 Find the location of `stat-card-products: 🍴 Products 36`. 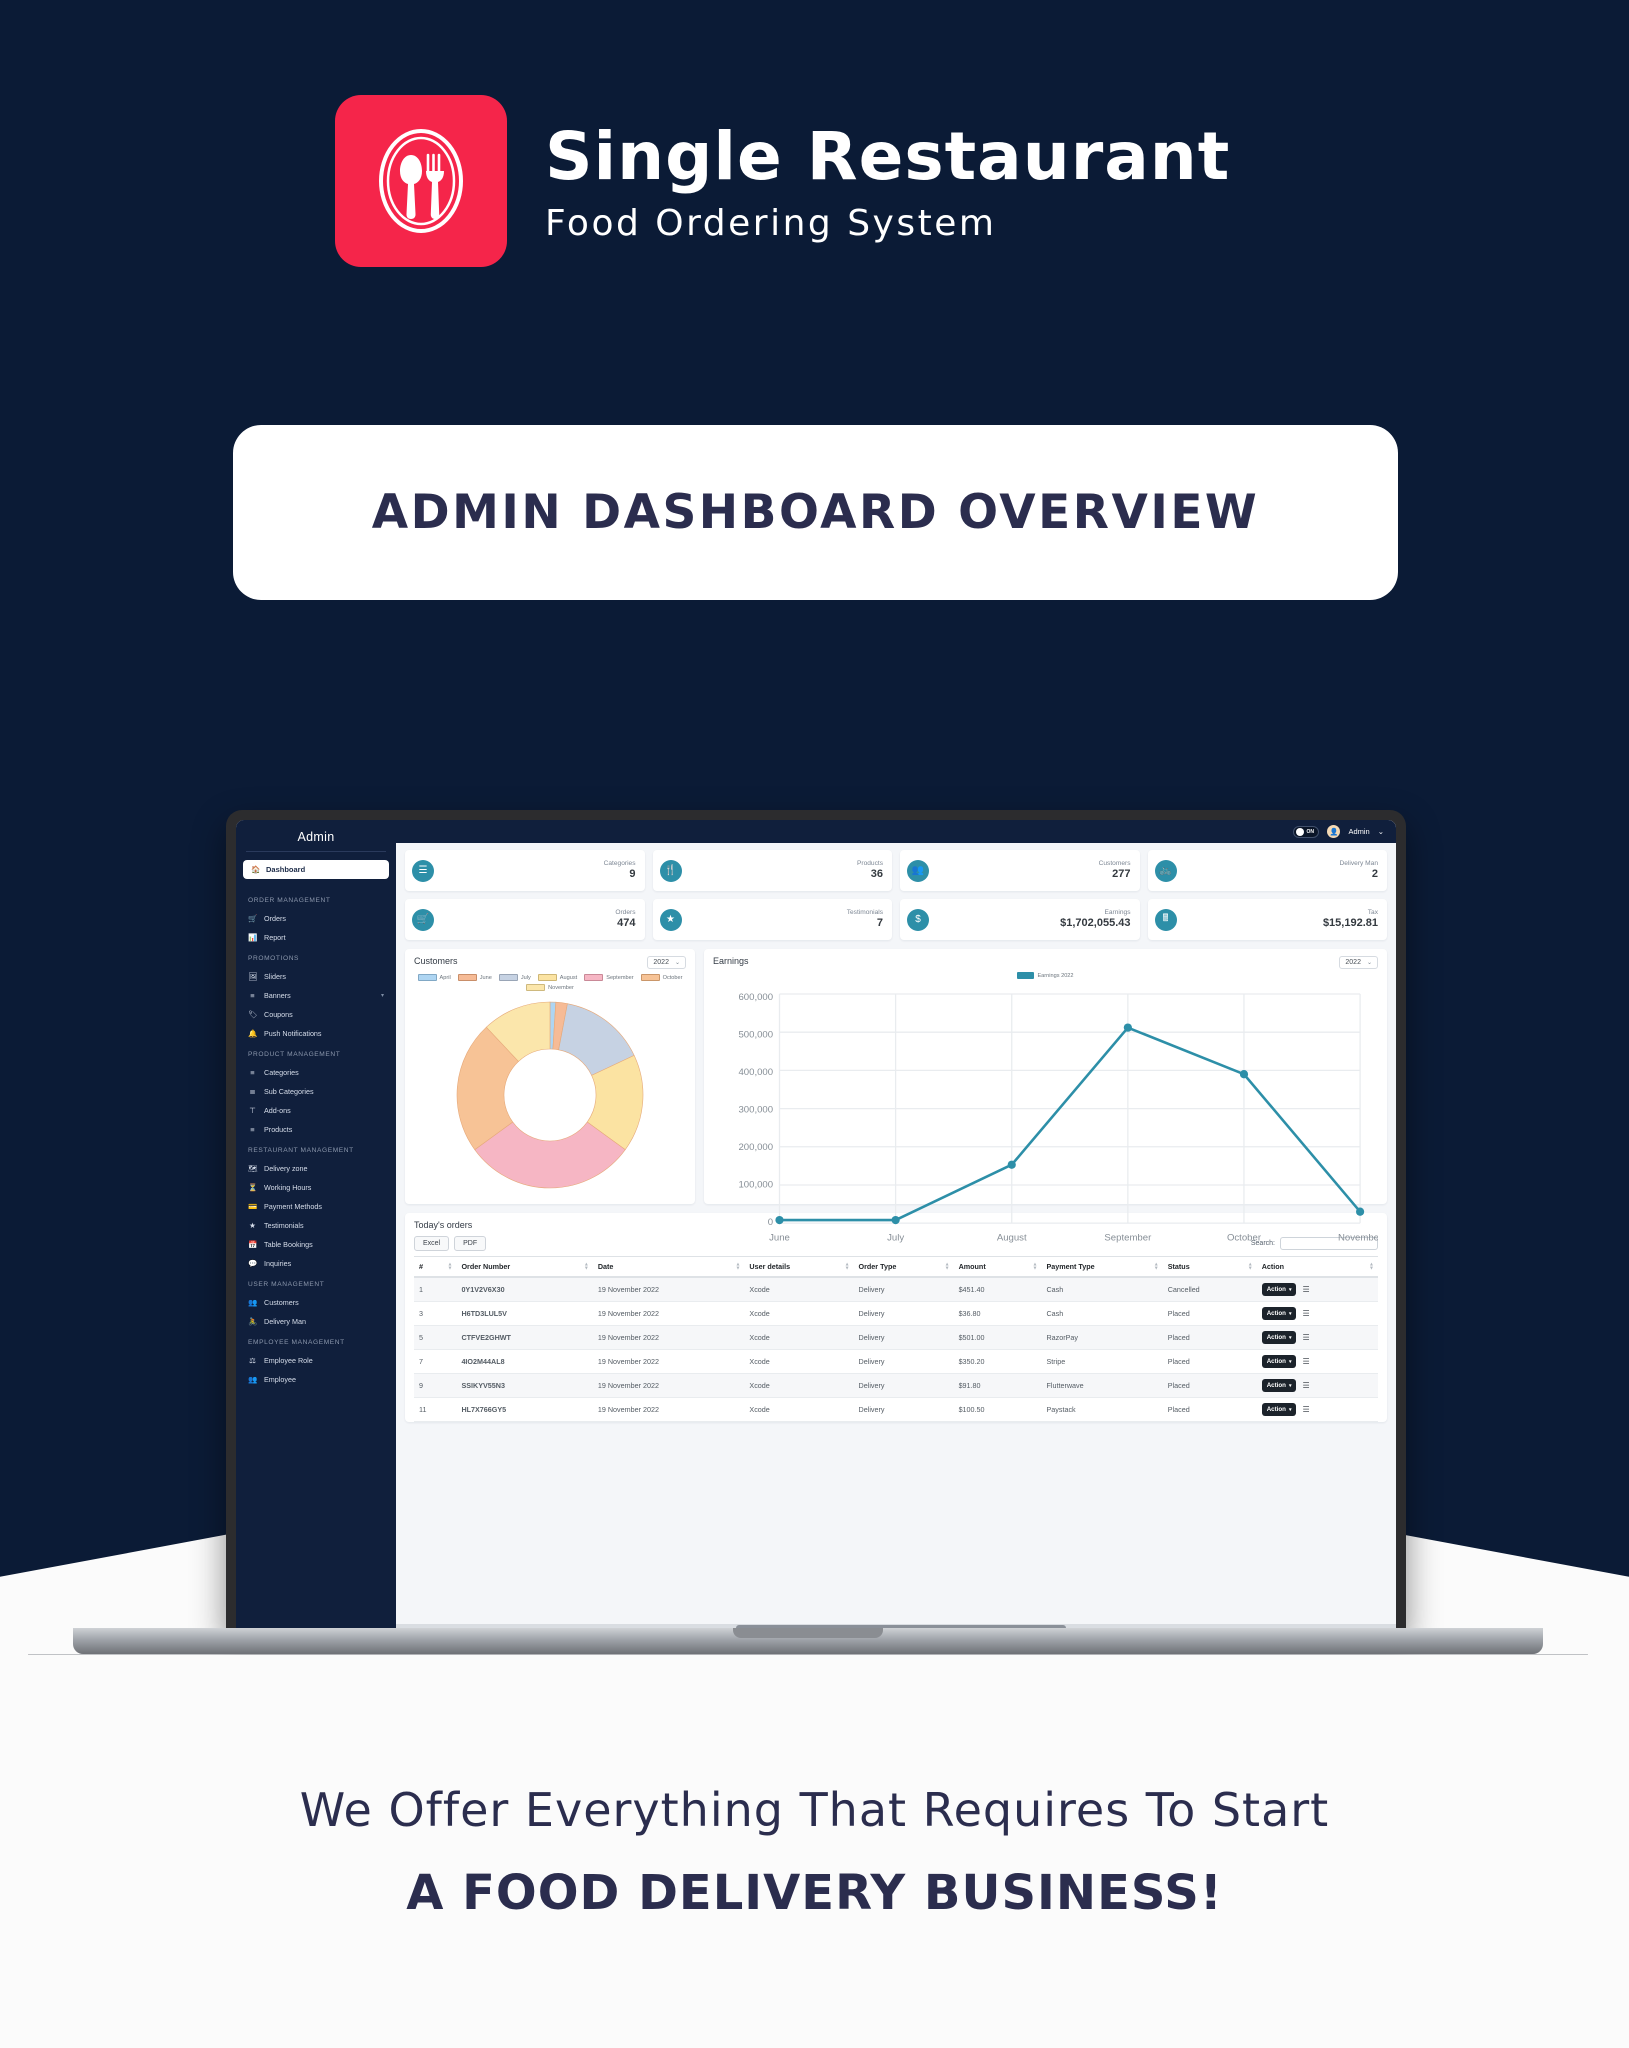

stat-card-products: 🍴 Products 36 is located at coordinates (772, 870).